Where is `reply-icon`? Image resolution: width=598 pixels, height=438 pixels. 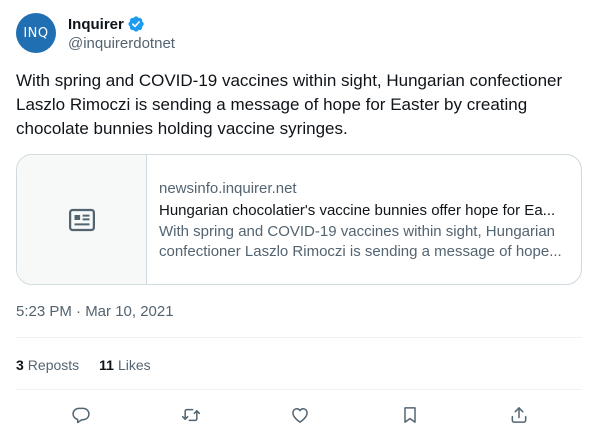
reply-icon is located at coordinates (81, 415).